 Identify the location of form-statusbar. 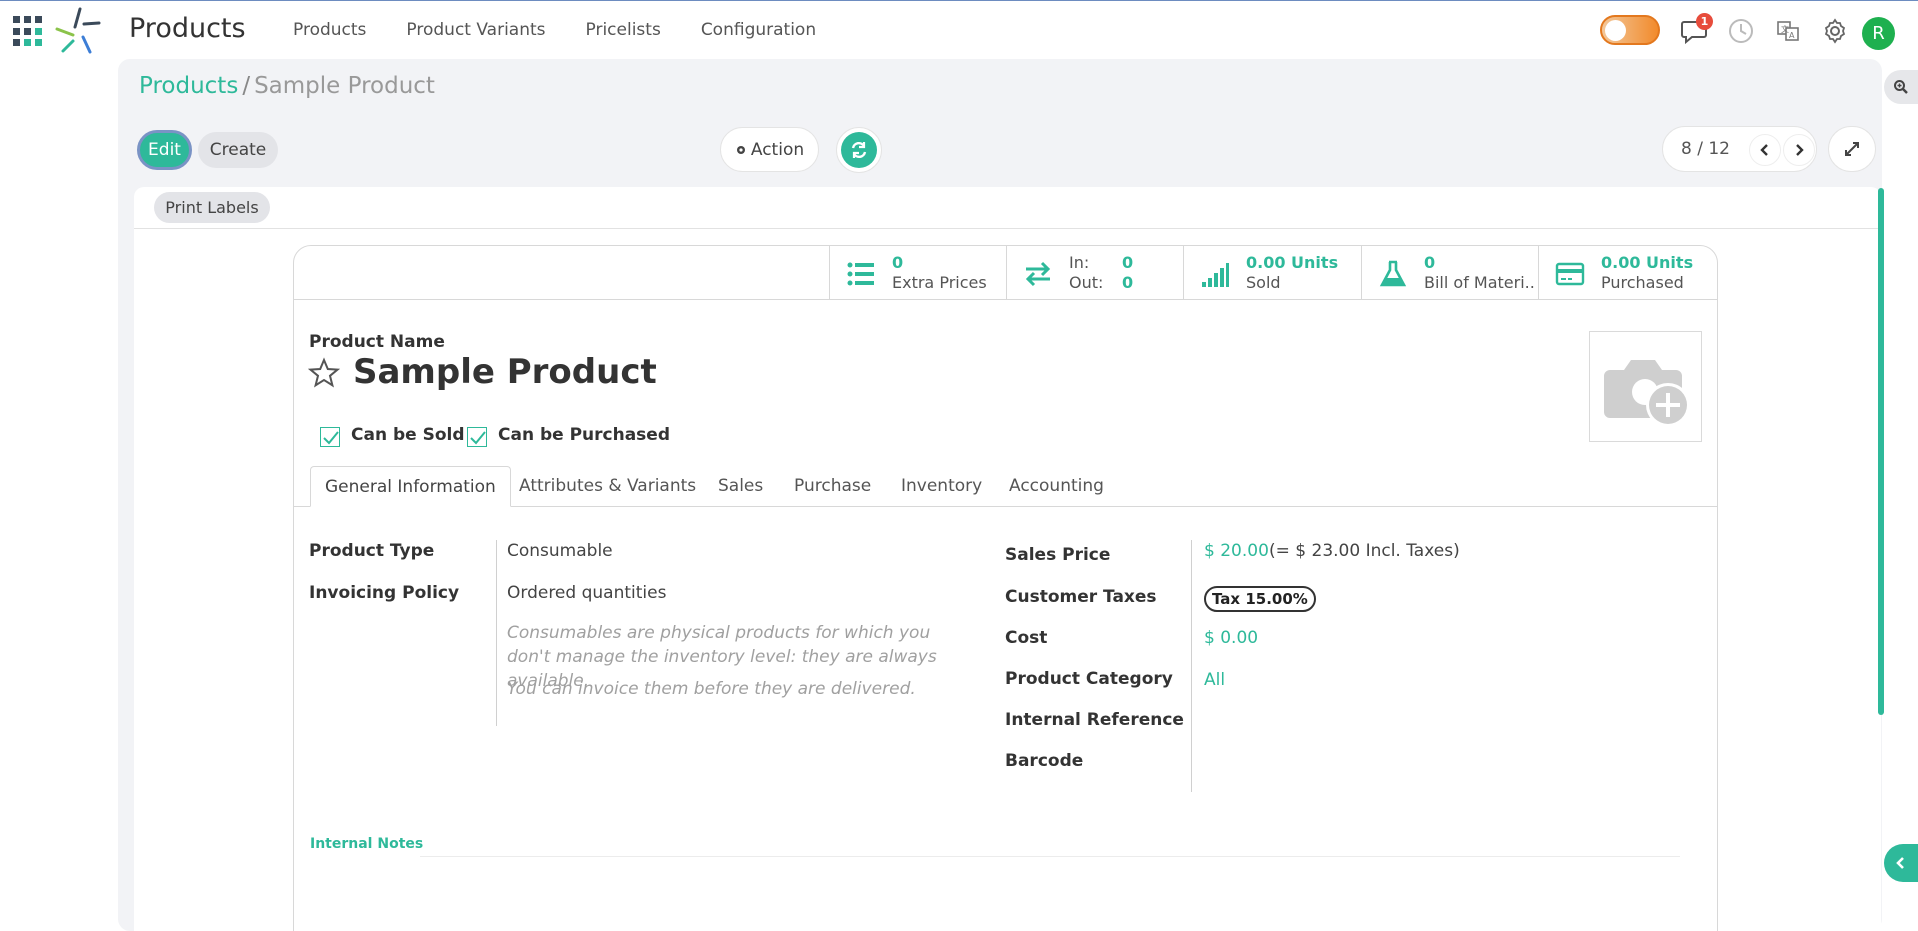
(1006, 208).